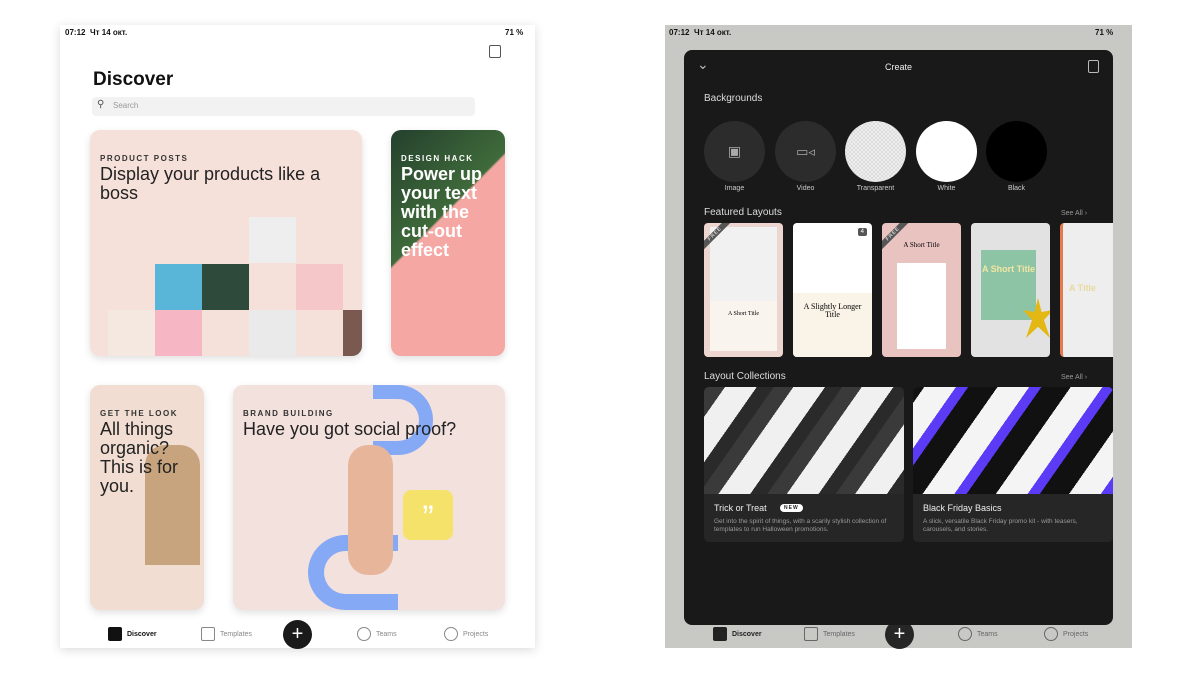 The image size is (1200, 675). Describe the element at coordinates (126, 105) in the screenshot. I see `search-placeholder: Search` at that location.